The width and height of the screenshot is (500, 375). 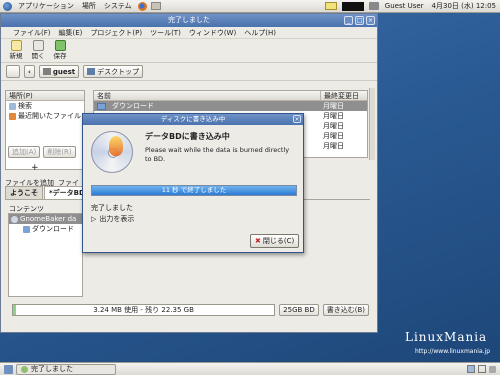 I want to click on menu-edit: 編集(E), so click(x=71, y=33).